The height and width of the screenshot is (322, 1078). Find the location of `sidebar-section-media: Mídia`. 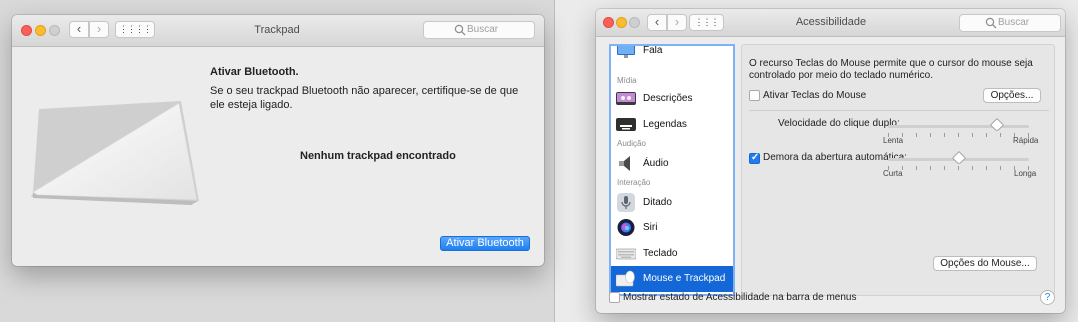

sidebar-section-media: Mídia is located at coordinates (627, 80).